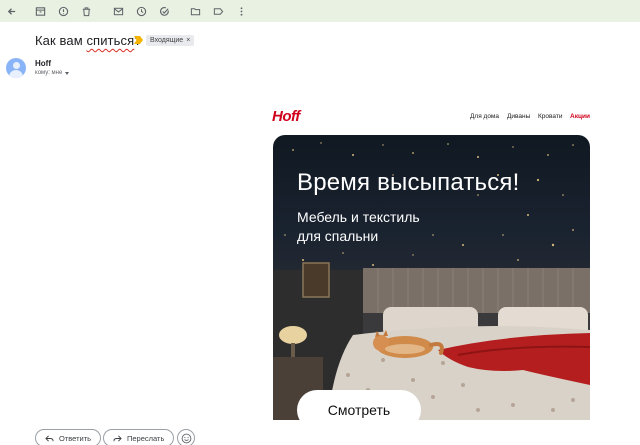  What do you see at coordinates (359, 405) in the screenshot?
I see `view-button: Смотреть` at bounding box center [359, 405].